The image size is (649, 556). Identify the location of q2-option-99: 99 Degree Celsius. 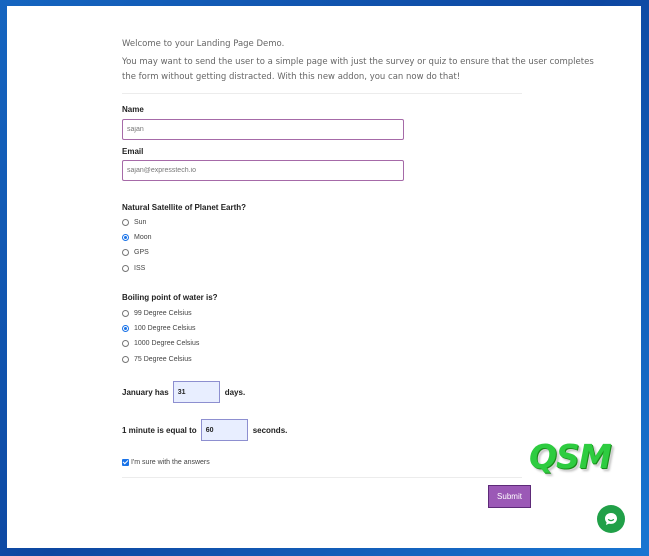
(157, 313).